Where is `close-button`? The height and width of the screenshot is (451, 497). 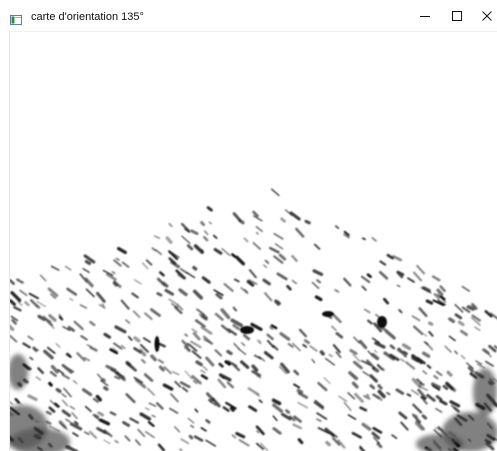
close-button is located at coordinates (487, 16).